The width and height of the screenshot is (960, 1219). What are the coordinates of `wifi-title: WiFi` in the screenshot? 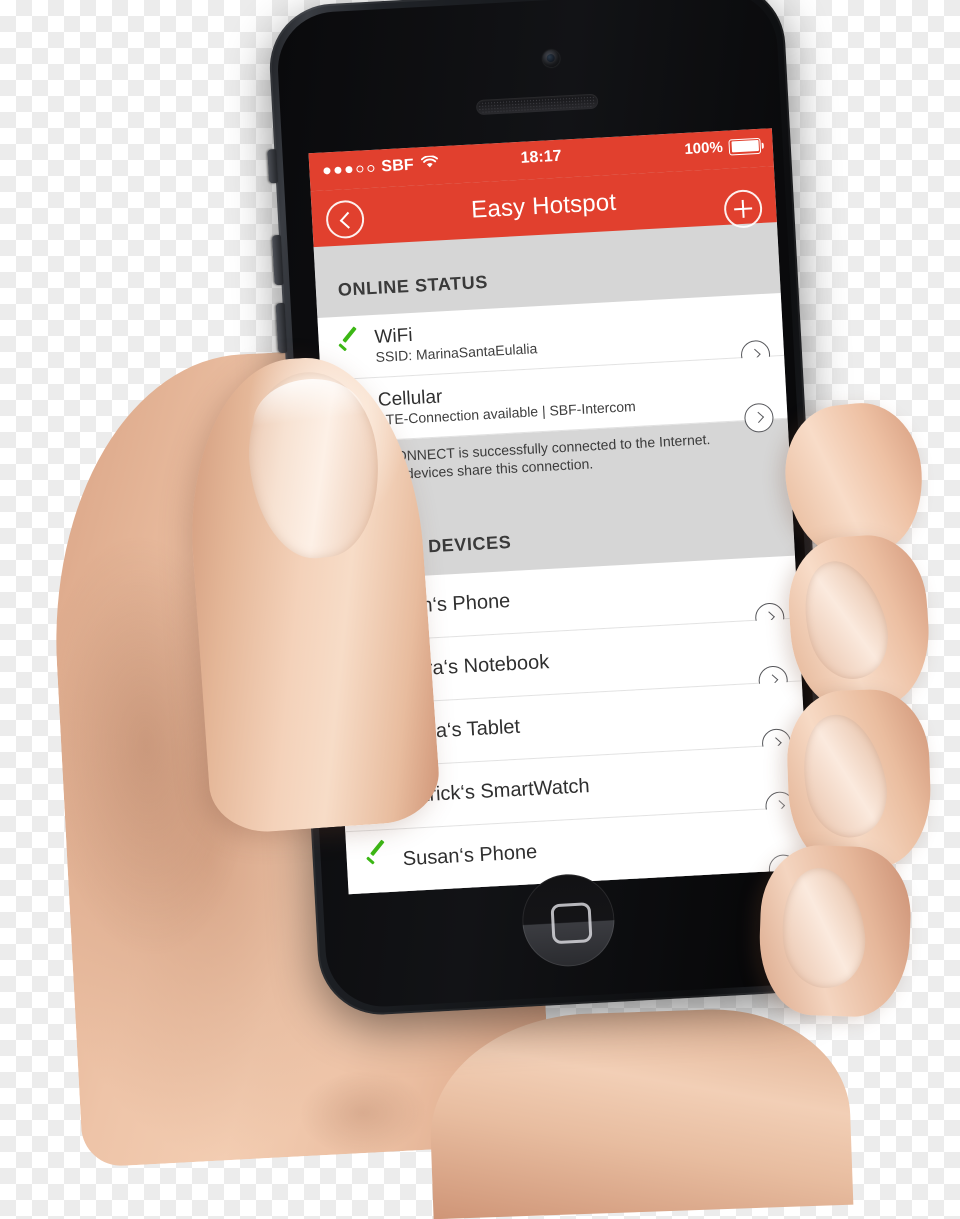 It's located at (393, 336).